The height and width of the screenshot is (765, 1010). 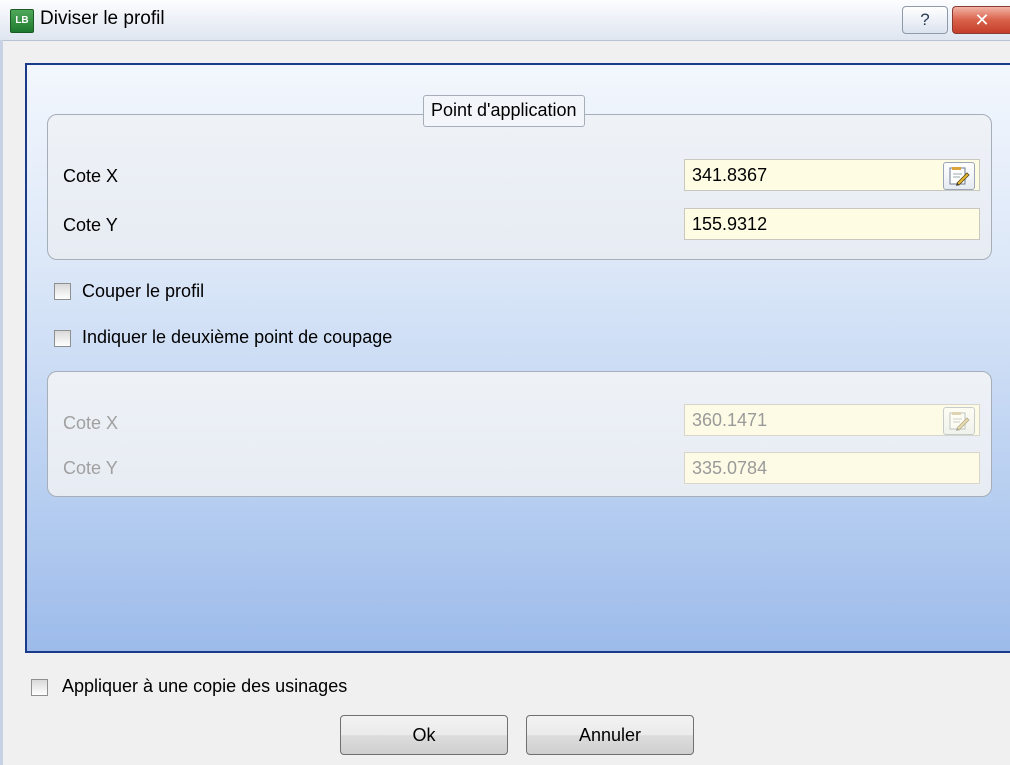 I want to click on close-icon: ✕, so click(x=982, y=20).